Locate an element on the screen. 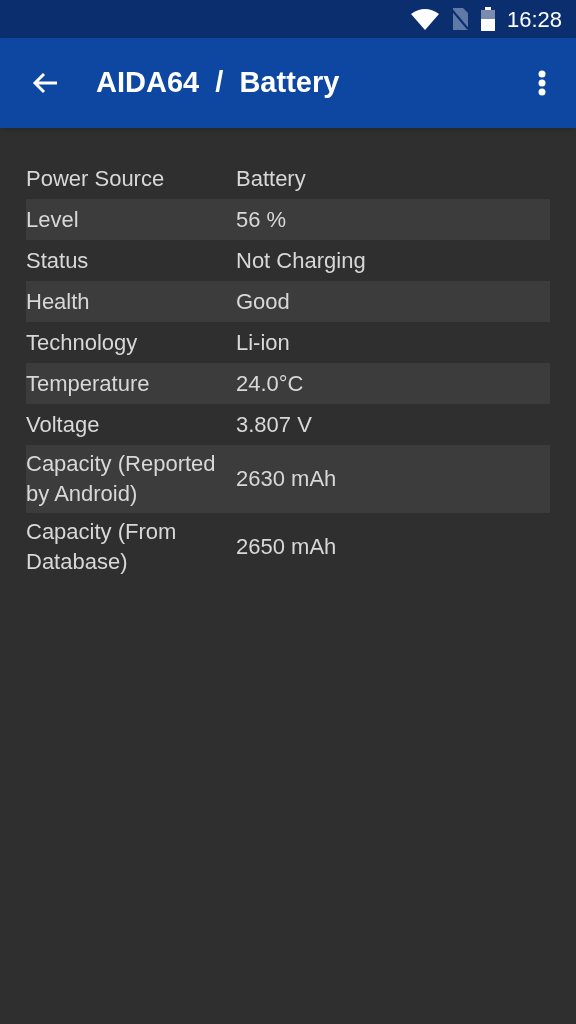 The image size is (576, 1024). more-vert-icon is located at coordinates (542, 83).